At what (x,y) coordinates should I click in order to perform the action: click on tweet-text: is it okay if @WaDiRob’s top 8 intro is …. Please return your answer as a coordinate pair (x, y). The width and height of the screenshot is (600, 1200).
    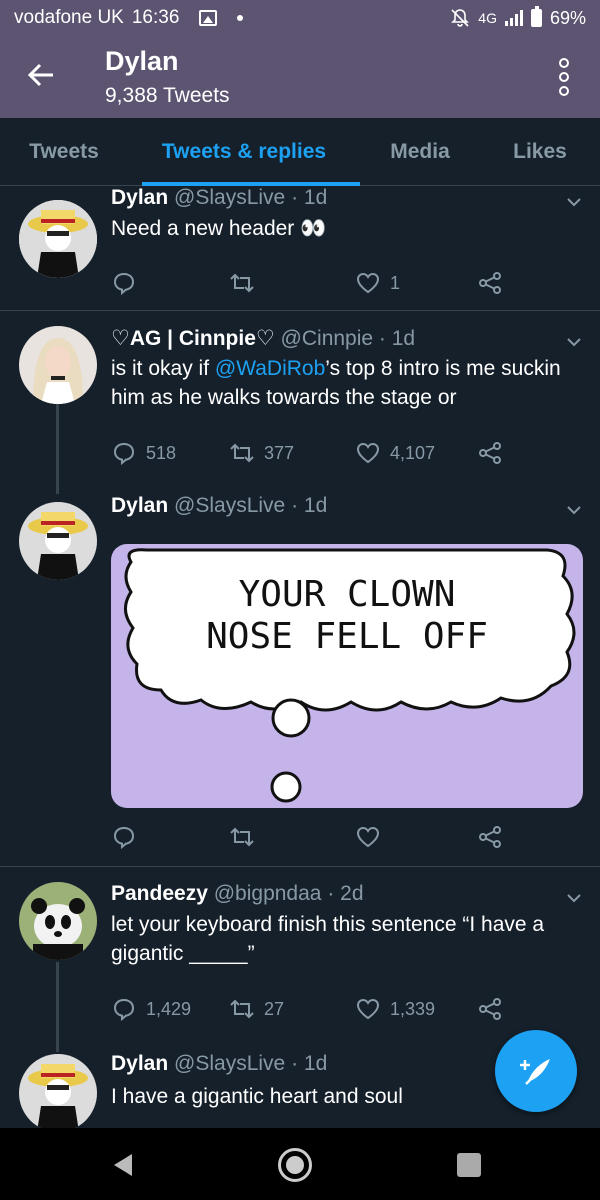
    Looking at the image, I should click on (336, 383).